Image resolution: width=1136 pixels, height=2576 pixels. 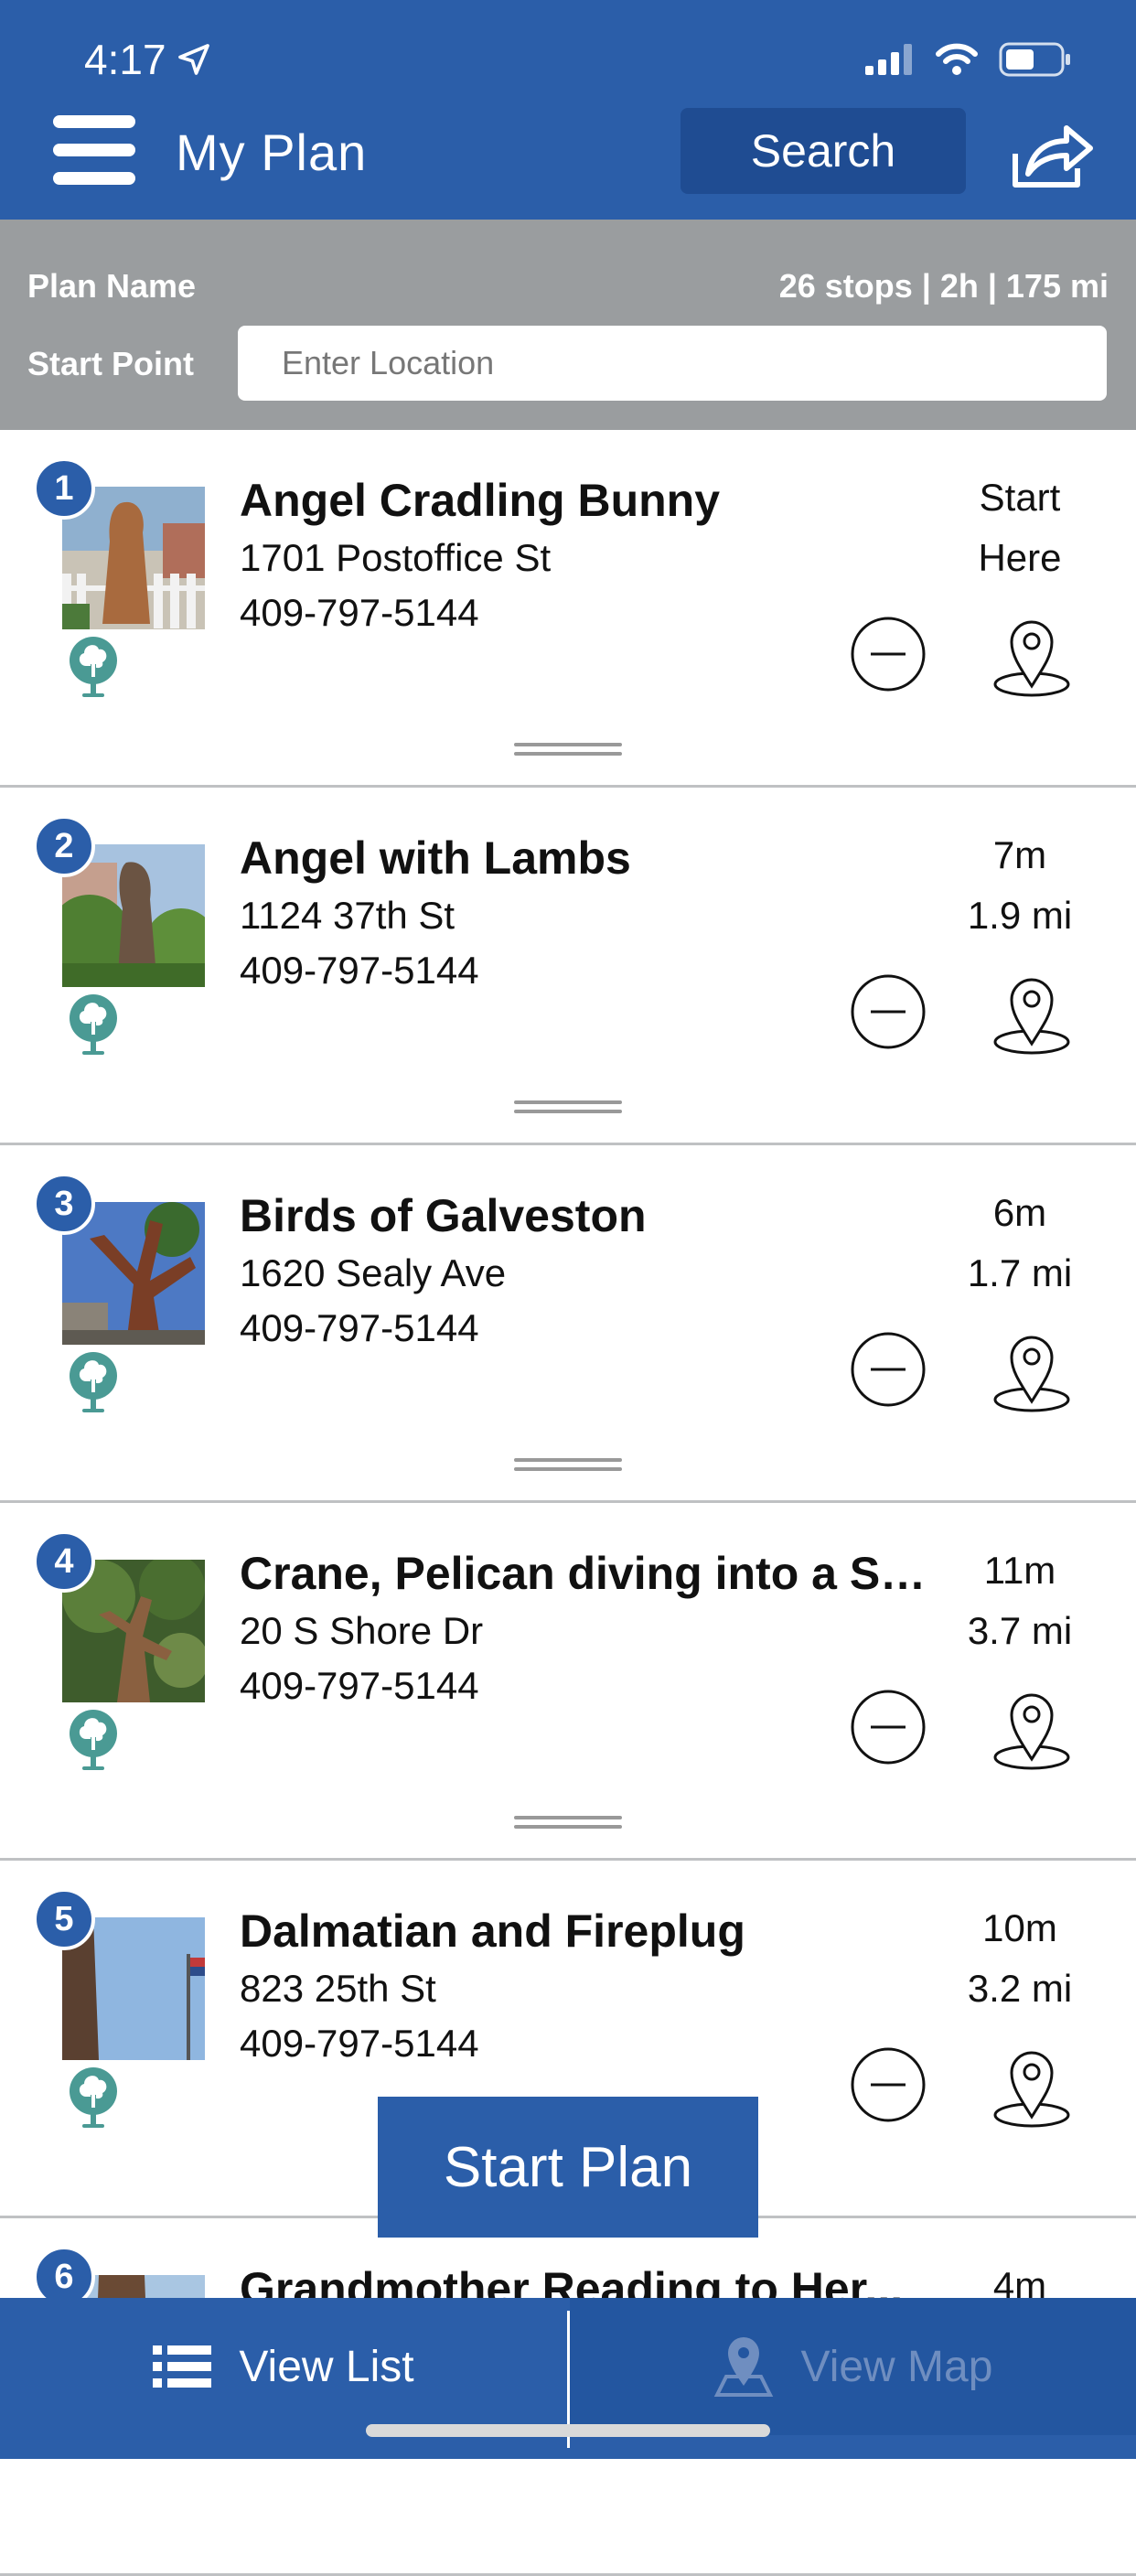 What do you see at coordinates (823, 151) in the screenshot?
I see `search-button: Search` at bounding box center [823, 151].